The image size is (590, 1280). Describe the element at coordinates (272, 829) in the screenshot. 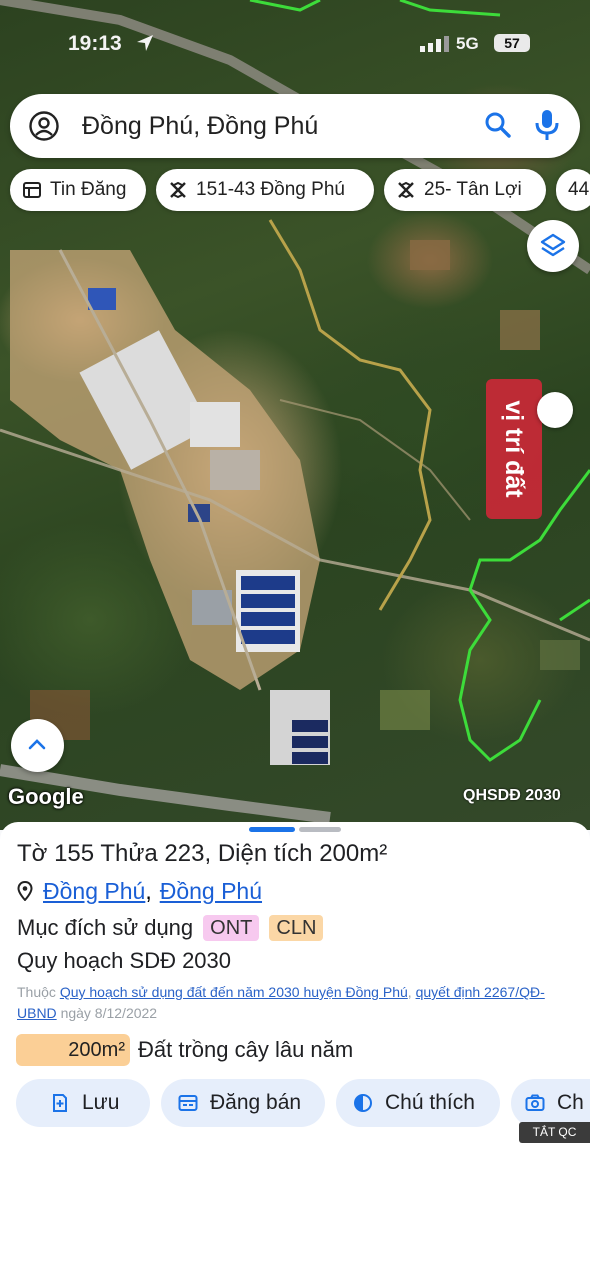

I see `sheet-page-indicator-active` at that location.